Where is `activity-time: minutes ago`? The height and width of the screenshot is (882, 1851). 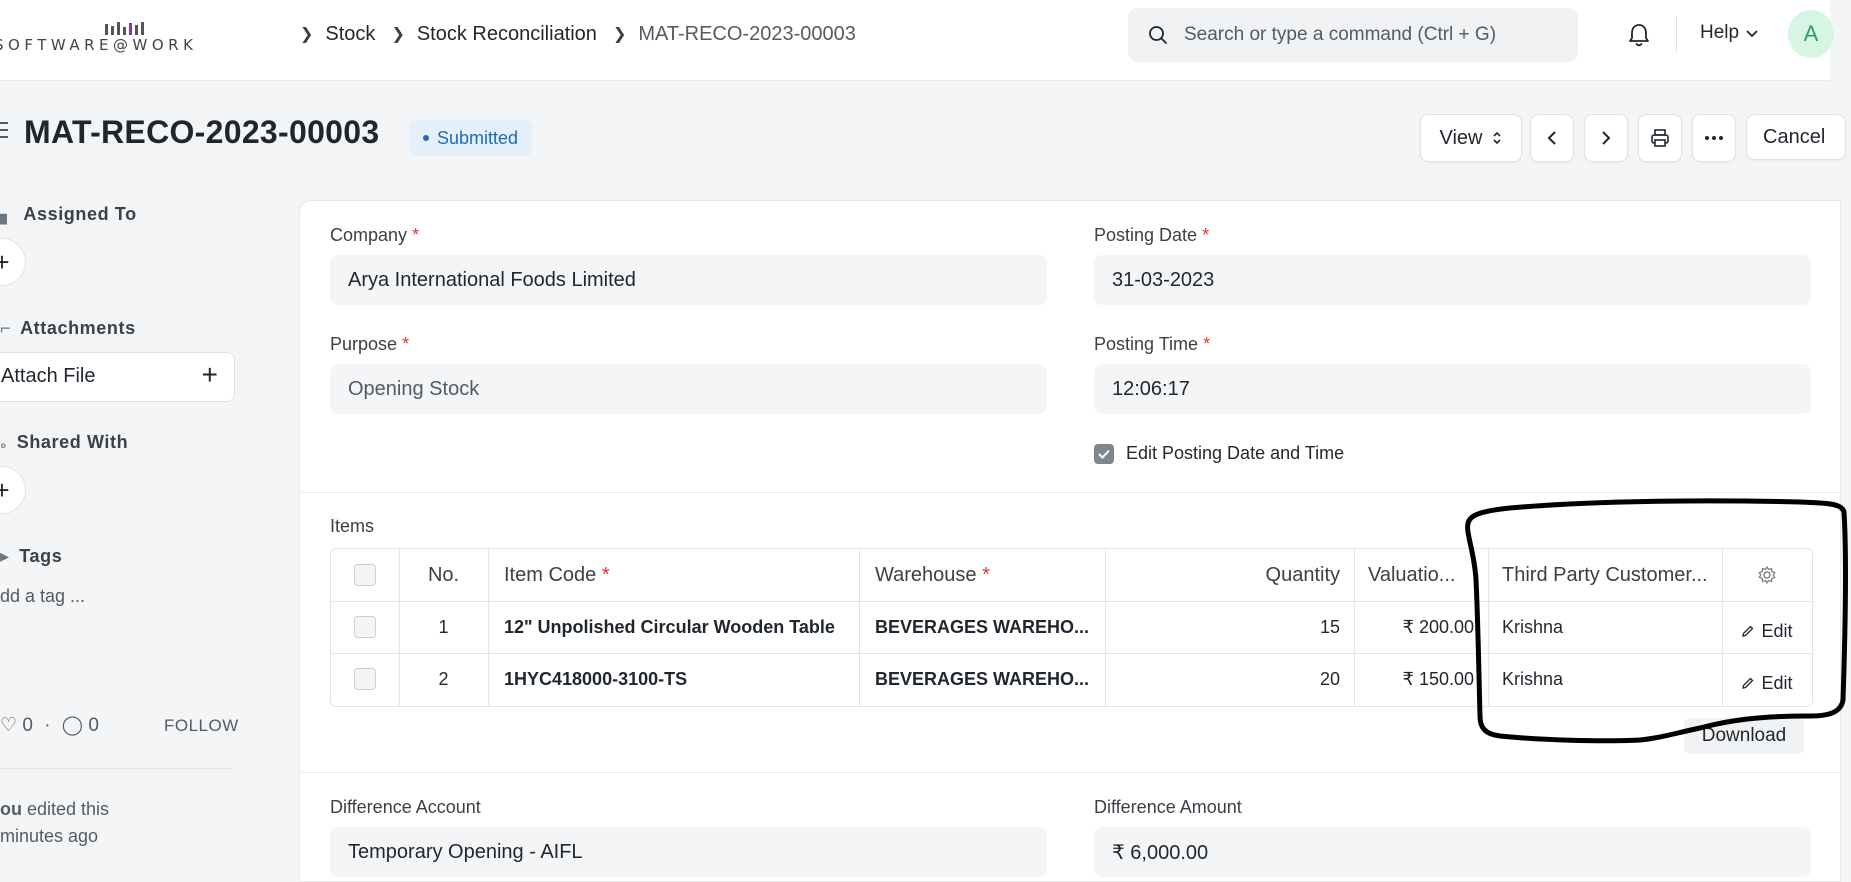 activity-time: minutes ago is located at coordinates (49, 836).